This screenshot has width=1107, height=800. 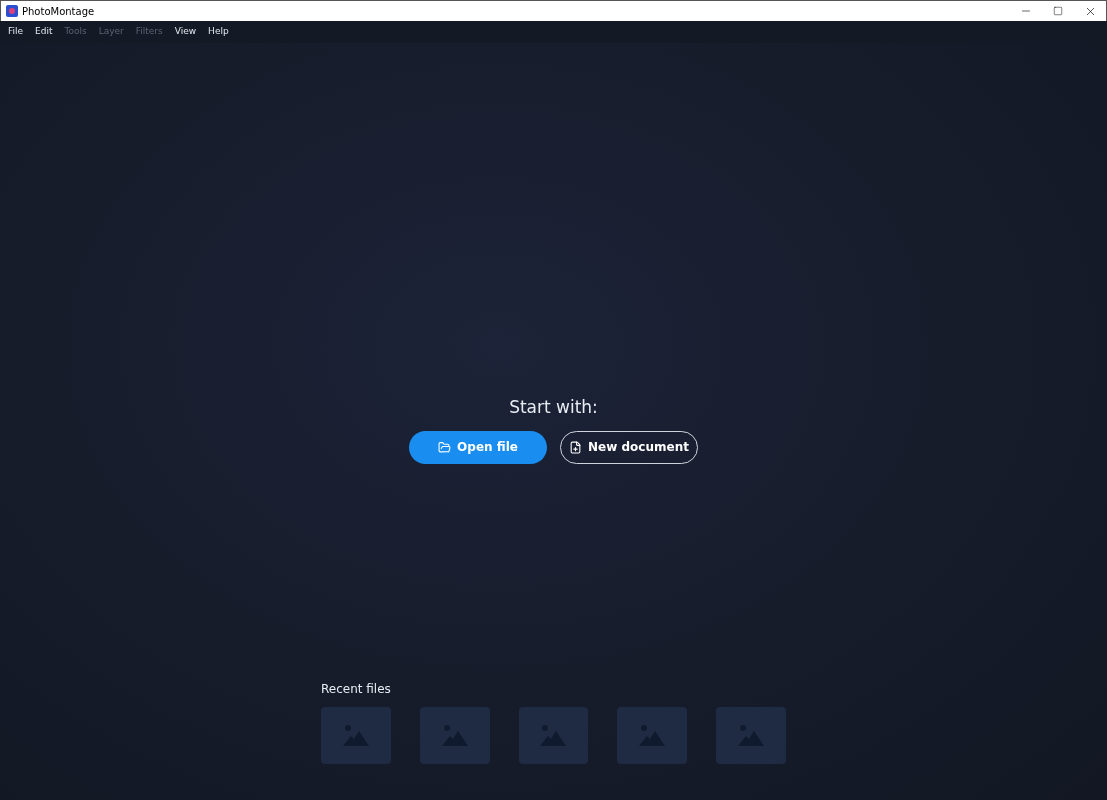 I want to click on menu-item: View, so click(x=185, y=32).